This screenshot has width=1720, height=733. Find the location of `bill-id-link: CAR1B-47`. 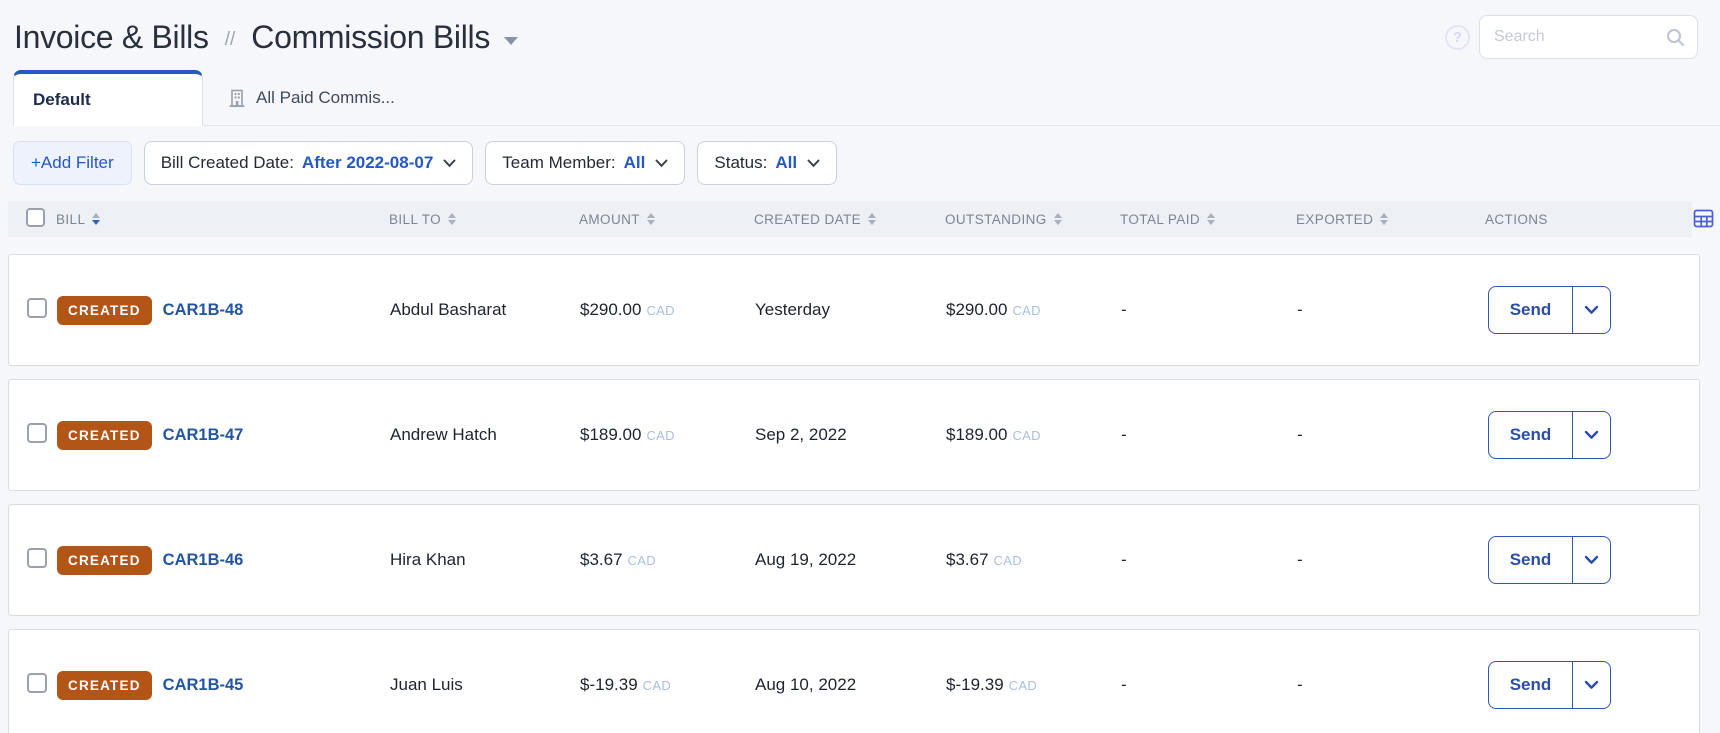

bill-id-link: CAR1B-47 is located at coordinates (203, 435).